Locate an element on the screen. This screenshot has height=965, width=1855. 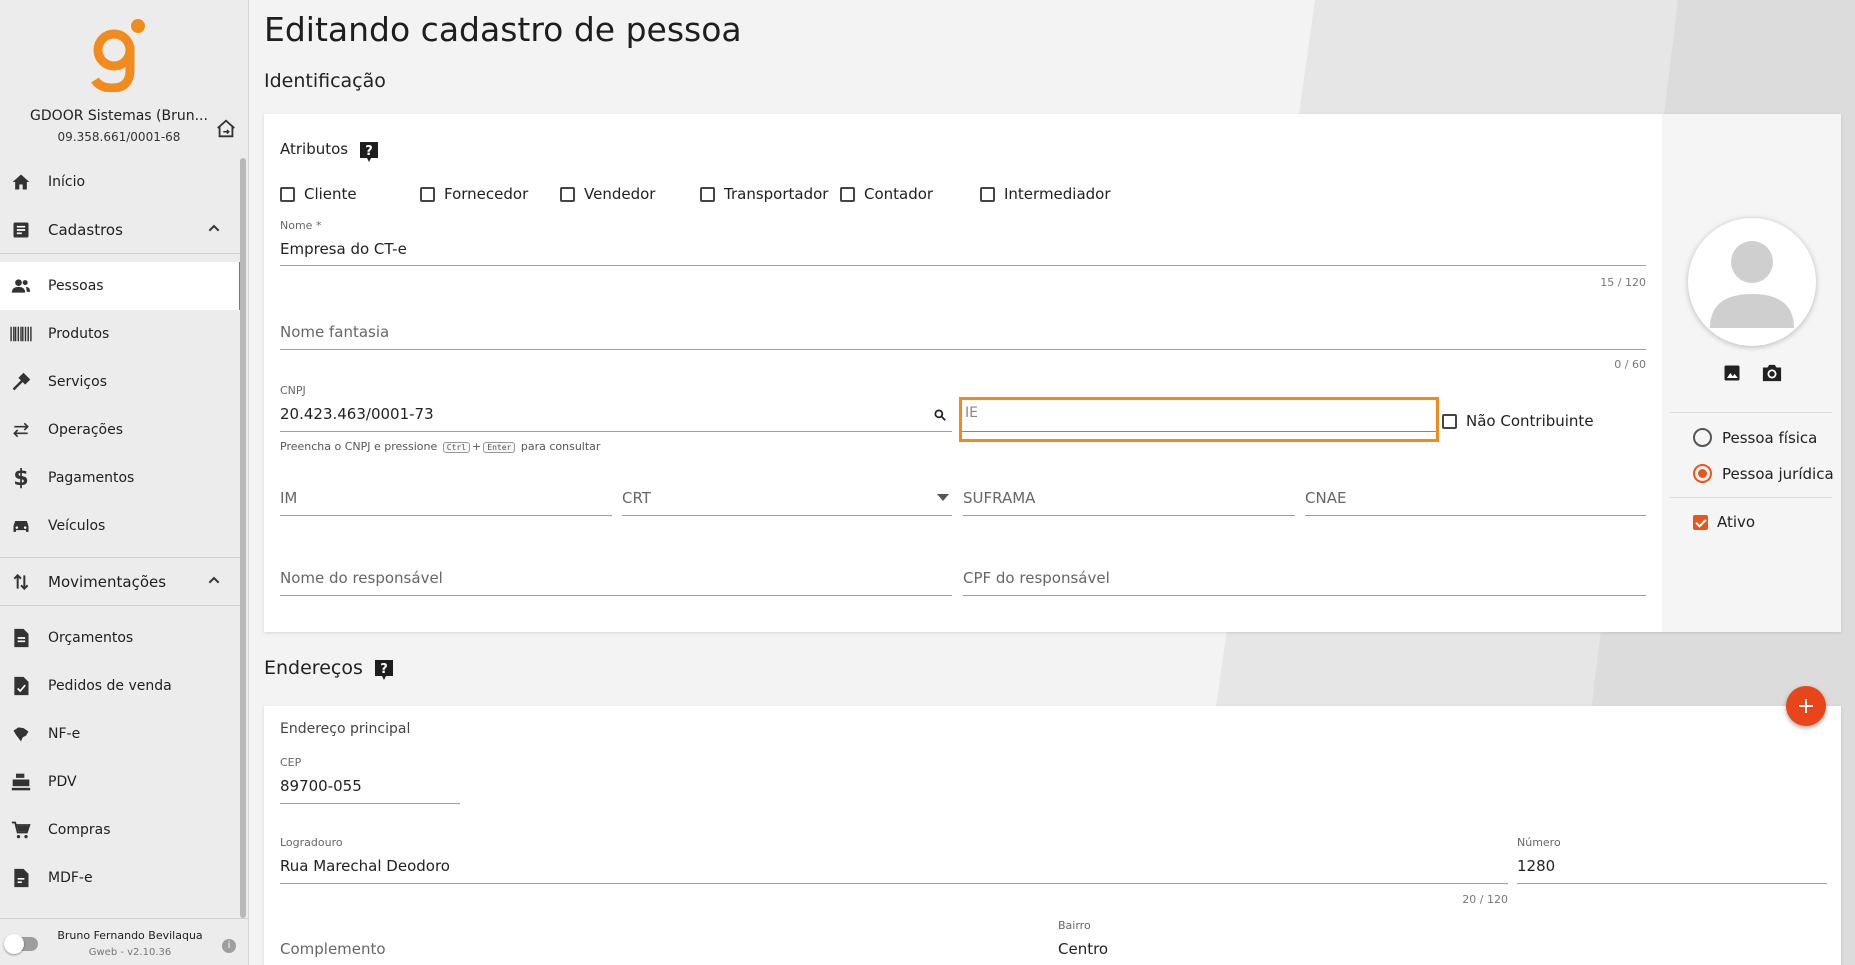
nome-label: Nome * is located at coordinates (301, 225).